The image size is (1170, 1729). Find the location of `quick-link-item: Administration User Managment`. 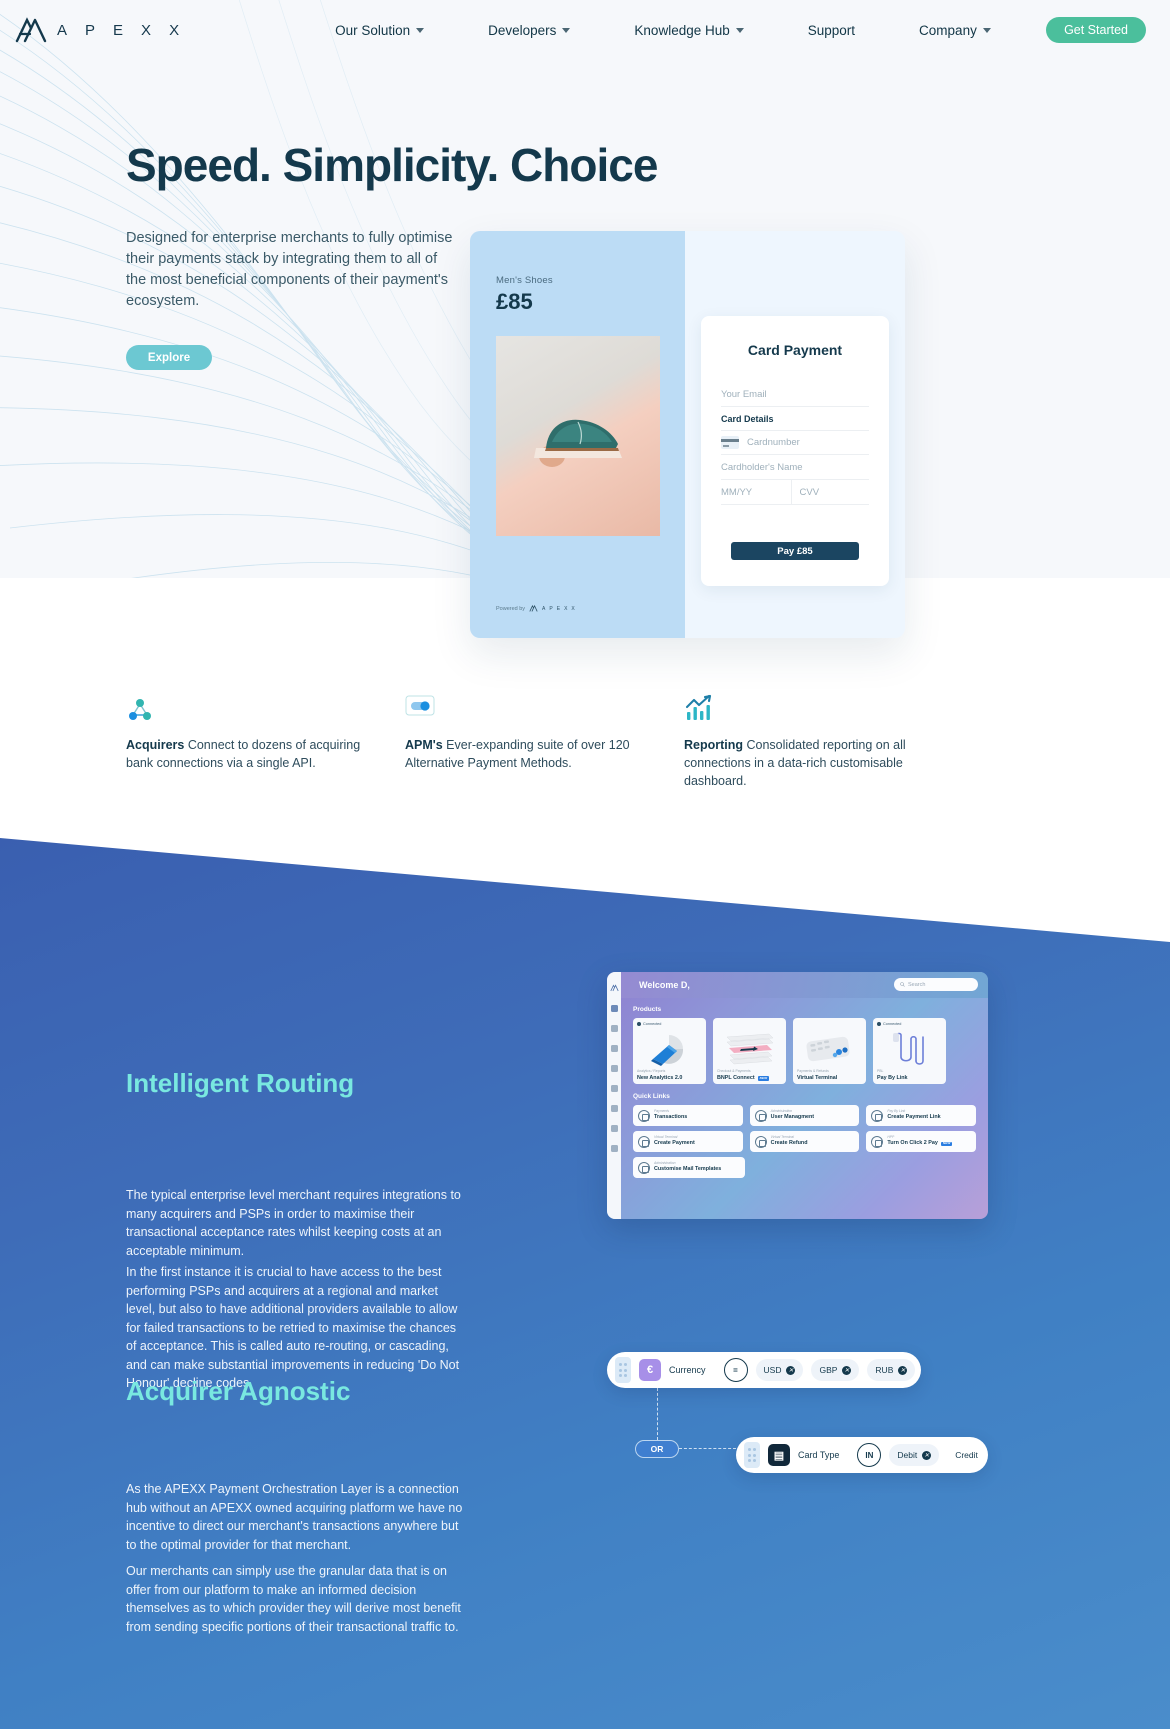

quick-link-item: Administration User Managment is located at coordinates (804, 1115).